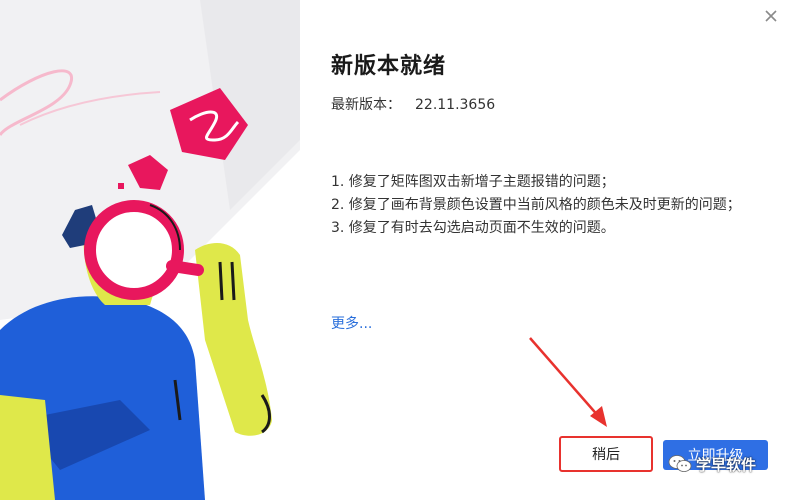  I want to click on version-value: 22.11.3656, so click(455, 105).